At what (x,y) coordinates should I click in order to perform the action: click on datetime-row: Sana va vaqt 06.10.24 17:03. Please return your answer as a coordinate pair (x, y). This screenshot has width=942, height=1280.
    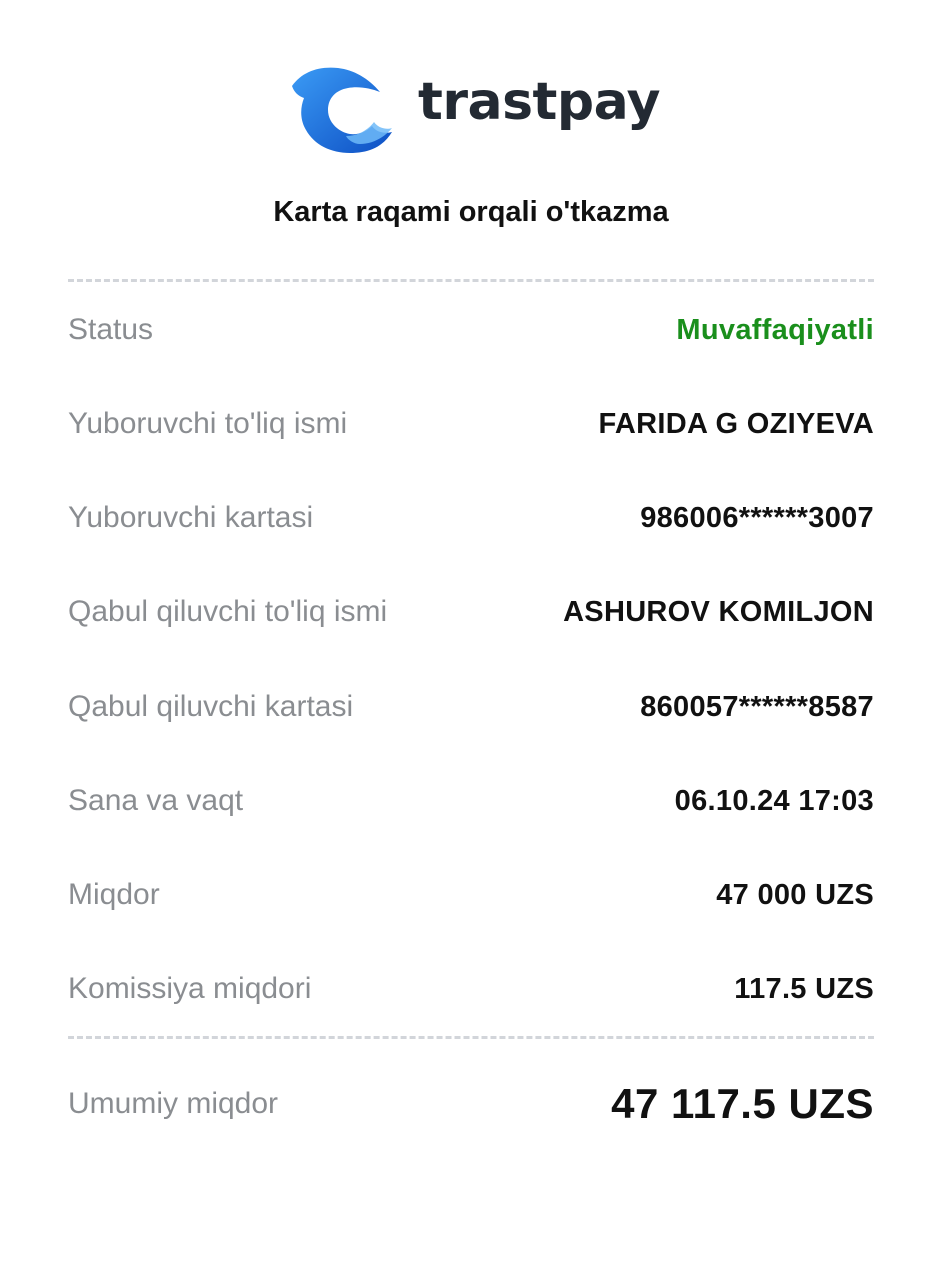
    Looking at the image, I should click on (471, 801).